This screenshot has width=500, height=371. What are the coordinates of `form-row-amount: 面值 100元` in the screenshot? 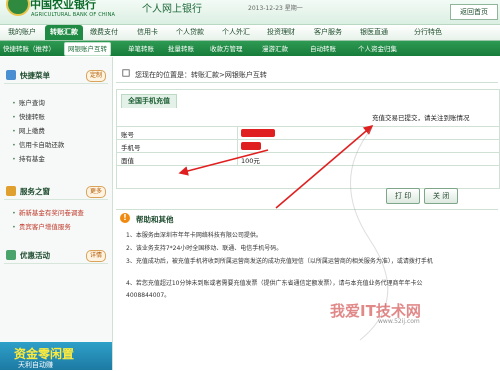 It's located at (308, 158).